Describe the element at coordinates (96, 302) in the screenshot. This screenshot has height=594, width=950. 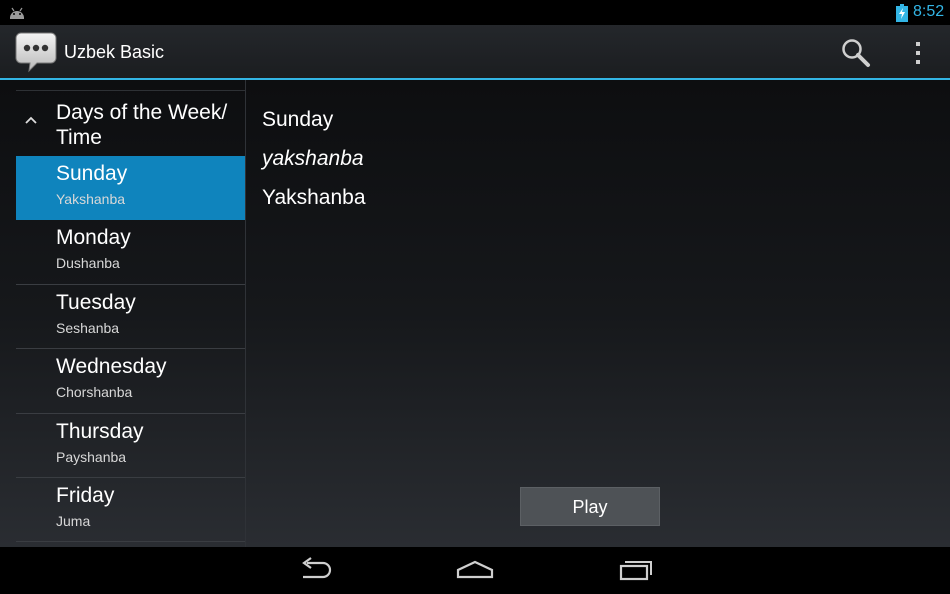
I see `item-label: Tuesday` at that location.